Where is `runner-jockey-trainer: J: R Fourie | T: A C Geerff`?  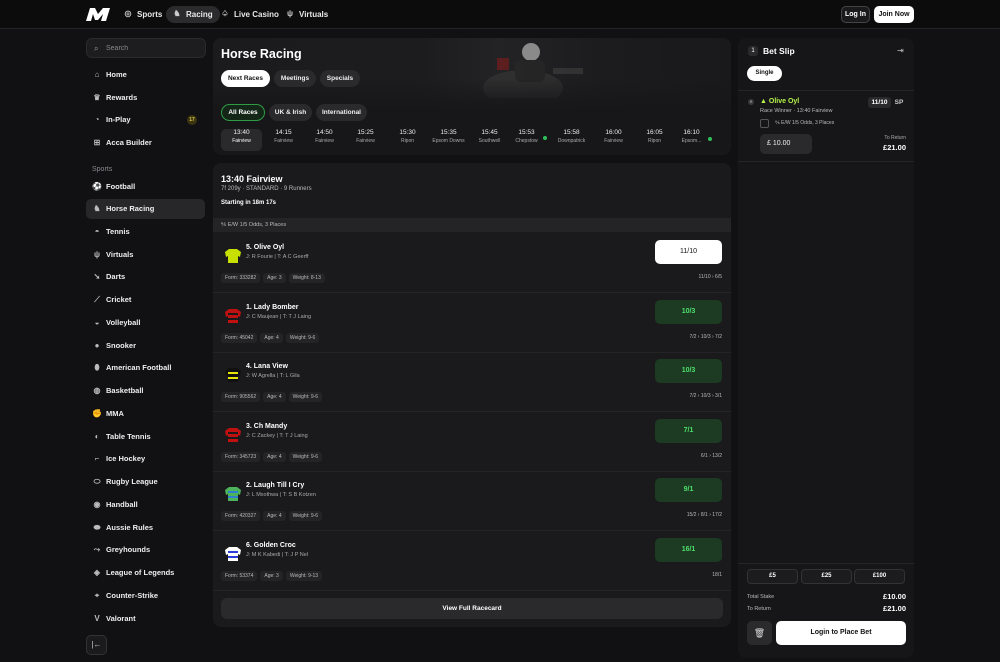 runner-jockey-trainer: J: R Fourie | T: A C Geerff is located at coordinates (277, 257).